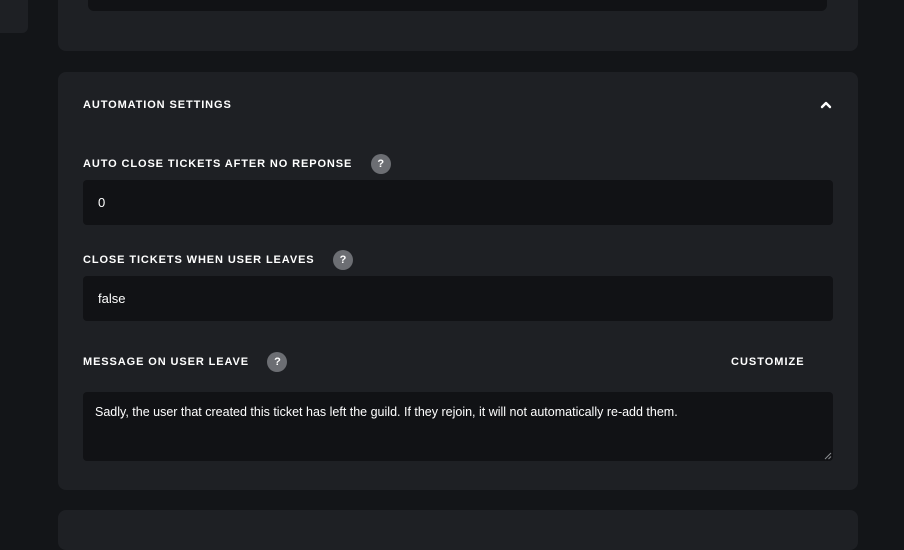  What do you see at coordinates (458, 25) in the screenshot?
I see `previous-settings-card` at bounding box center [458, 25].